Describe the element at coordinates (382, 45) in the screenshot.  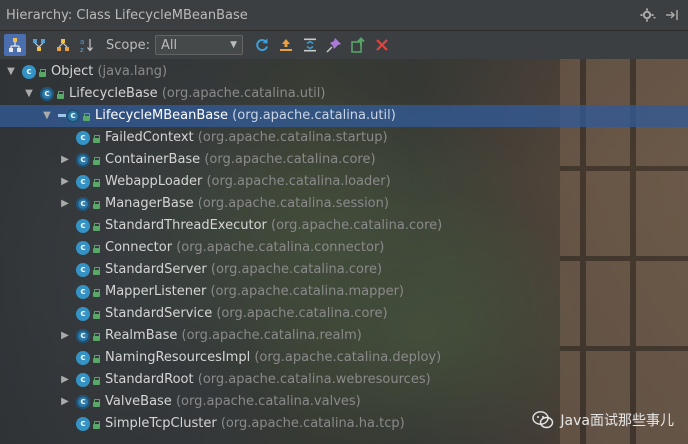
I see `close-button` at that location.